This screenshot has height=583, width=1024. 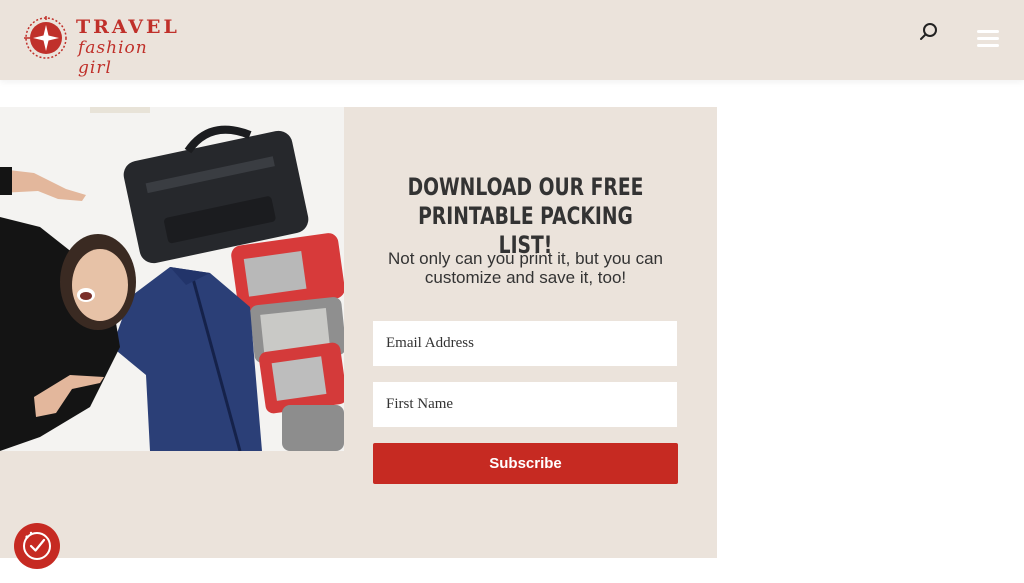 I want to click on hamburger-menu-button, so click(x=989, y=40).